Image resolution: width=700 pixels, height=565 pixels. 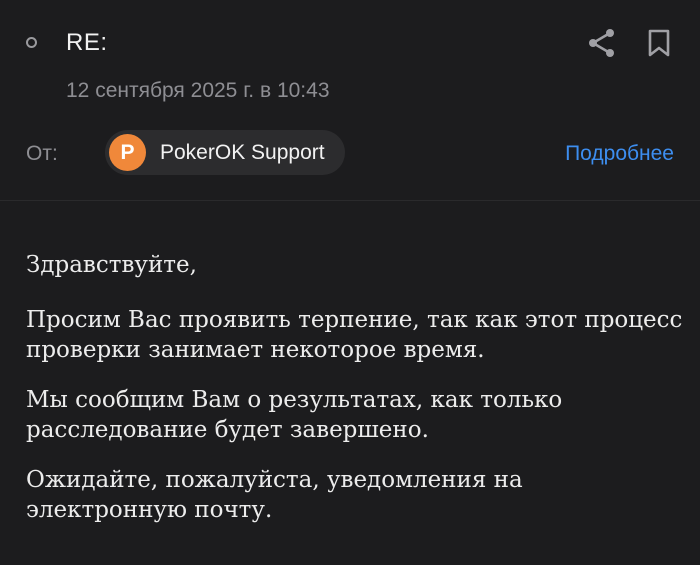 What do you see at coordinates (127, 152) in the screenshot?
I see `sender-avatar: P` at bounding box center [127, 152].